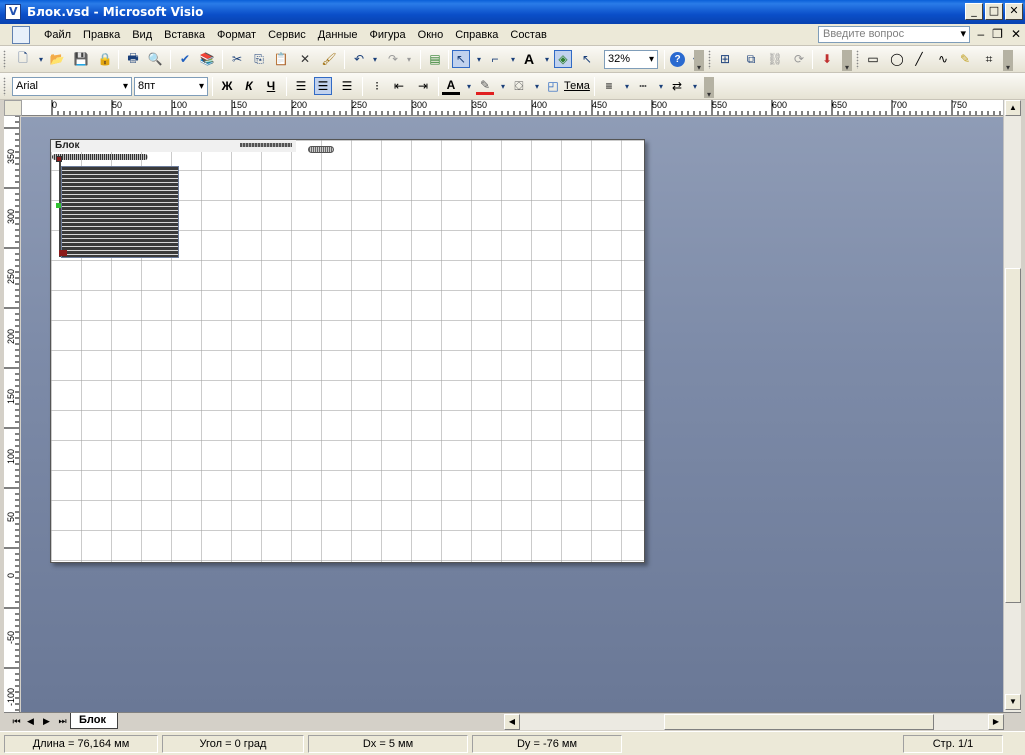  I want to click on ellipse-tool-icon: ◯, so click(897, 59).